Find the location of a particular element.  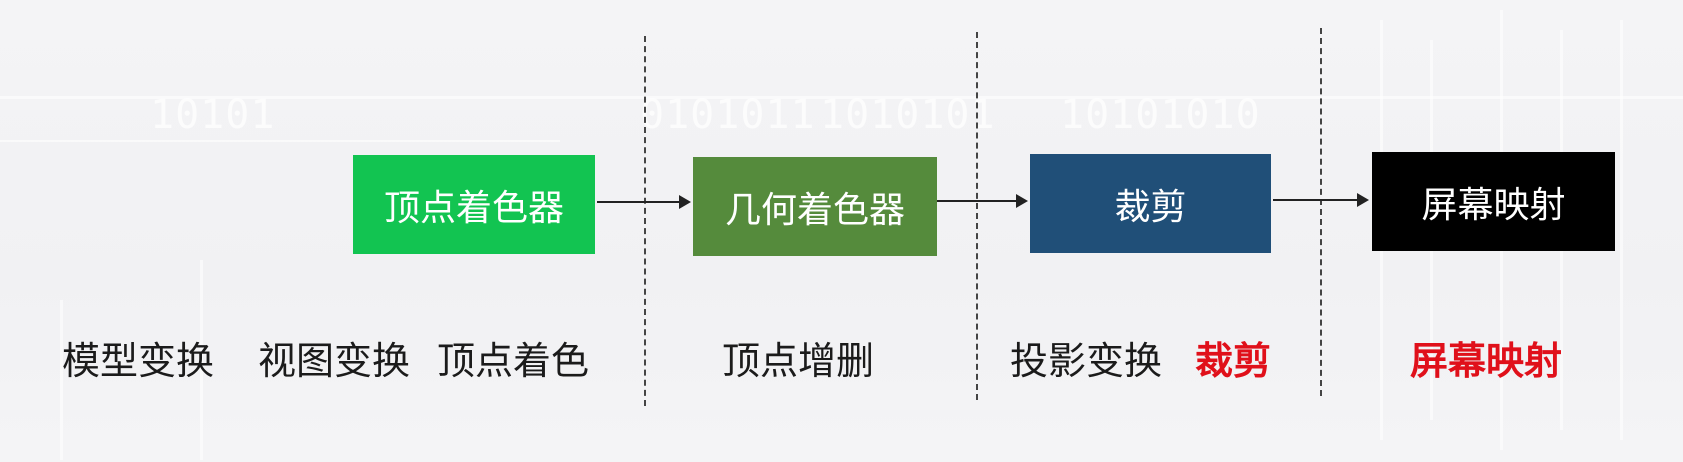

stage-clipping: 裁剪 is located at coordinates (1150, 203).